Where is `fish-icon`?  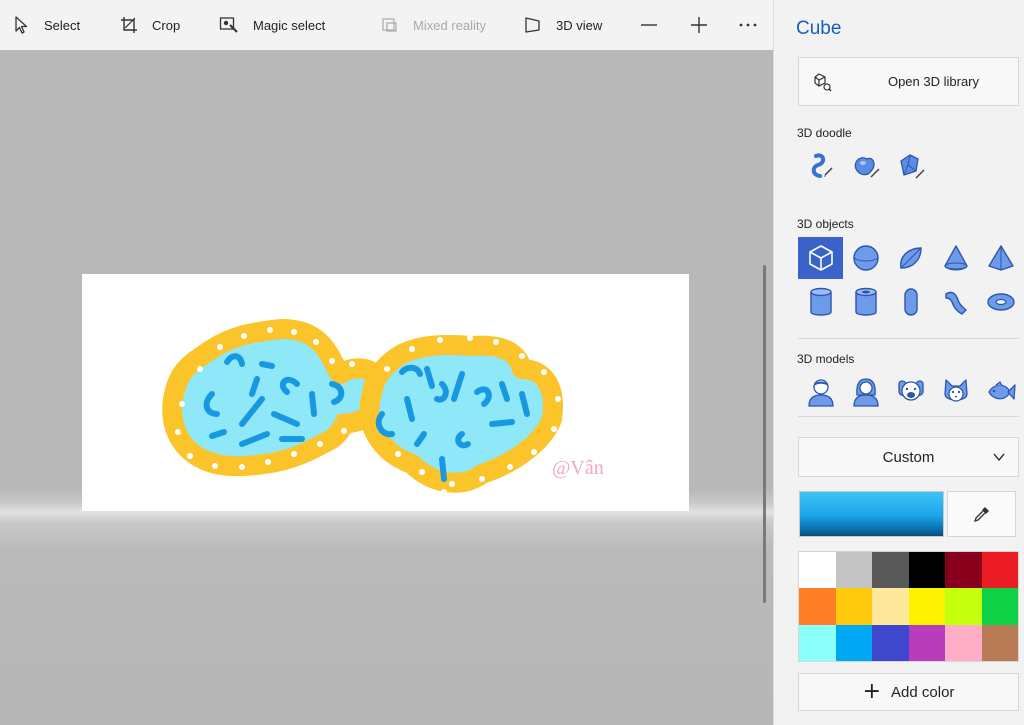 fish-icon is located at coordinates (1001, 390).